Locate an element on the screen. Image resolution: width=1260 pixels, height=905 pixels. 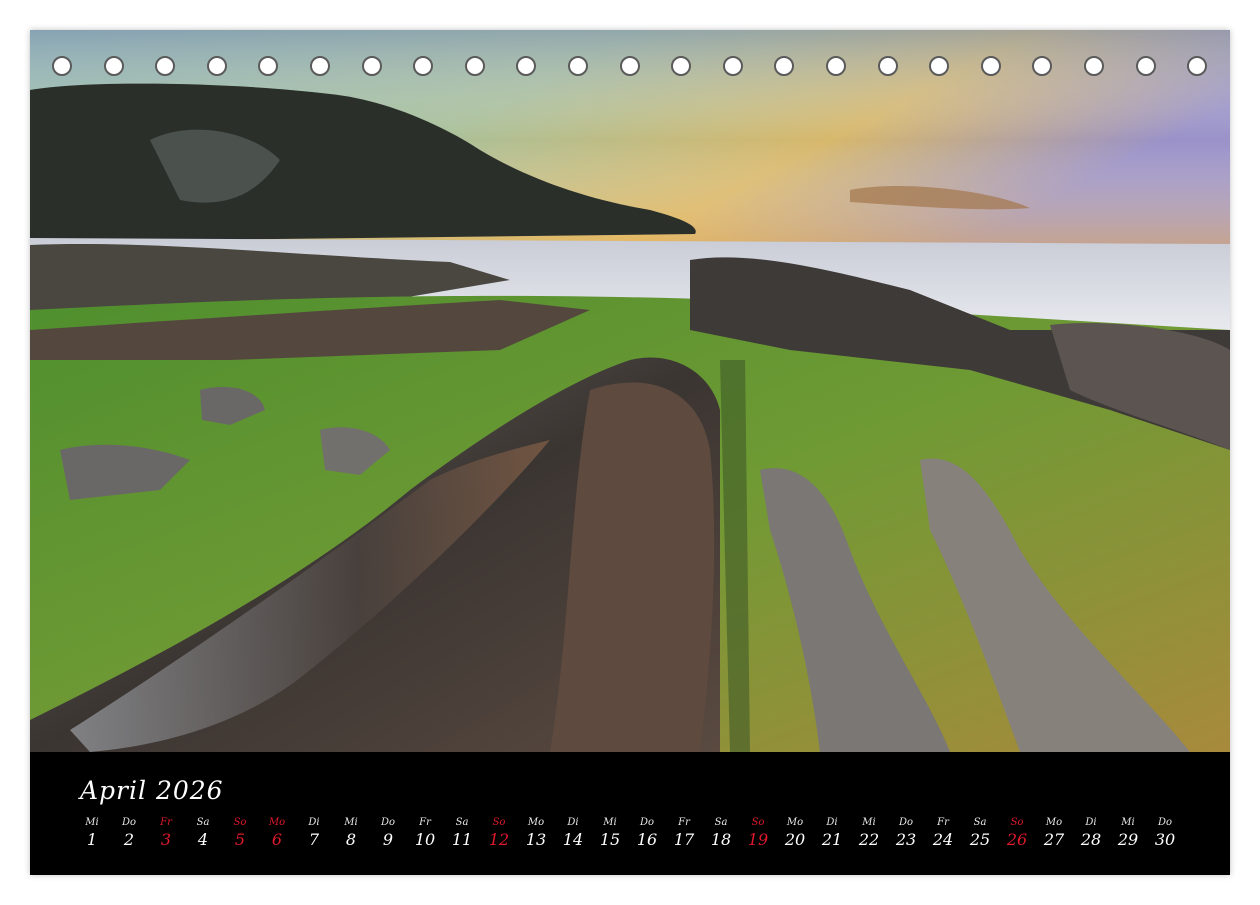
day-number: 14 is located at coordinates (573, 839).